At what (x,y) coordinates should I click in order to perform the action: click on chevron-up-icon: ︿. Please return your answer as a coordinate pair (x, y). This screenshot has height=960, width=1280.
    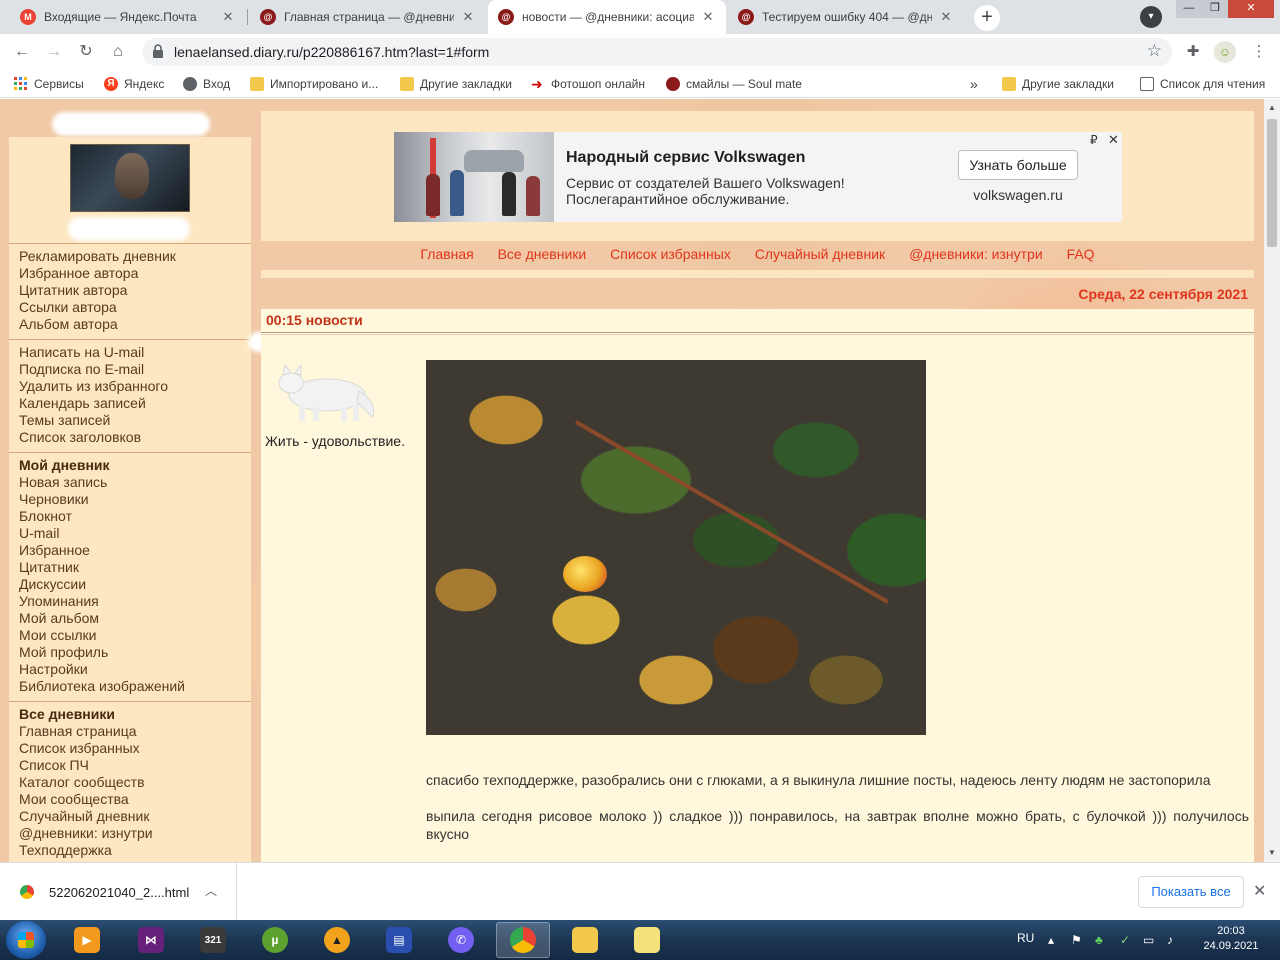
    Looking at the image, I should click on (211, 890).